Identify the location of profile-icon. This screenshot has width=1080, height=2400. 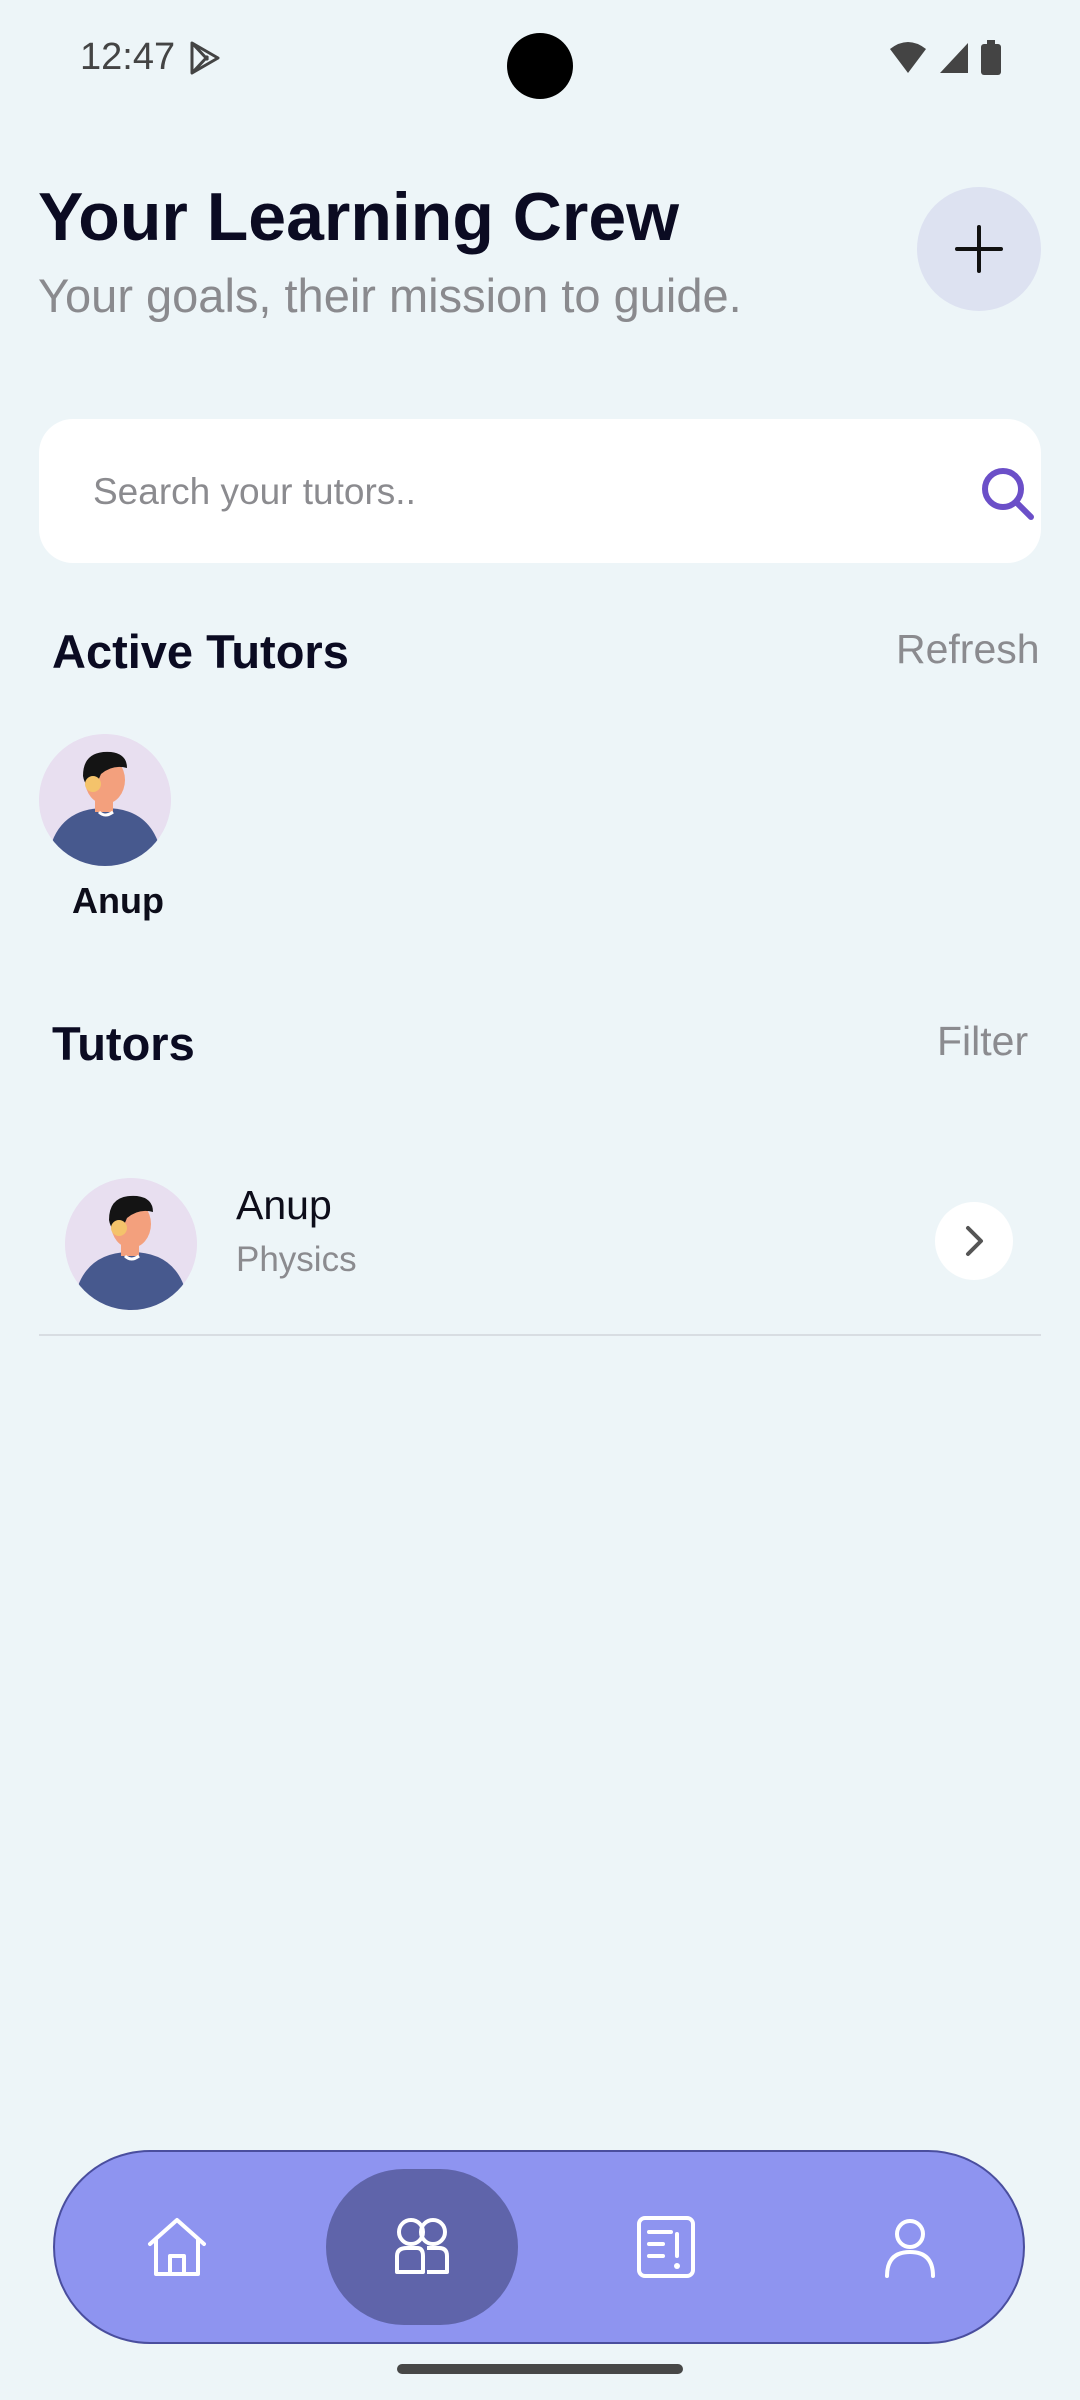
(910, 2248).